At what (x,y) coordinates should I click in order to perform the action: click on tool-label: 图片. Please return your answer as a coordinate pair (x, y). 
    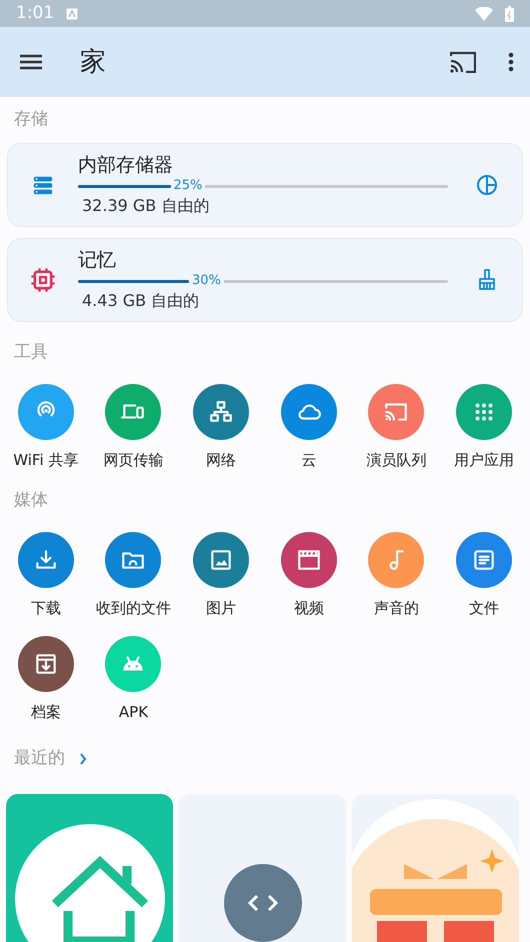
    Looking at the image, I should click on (221, 608).